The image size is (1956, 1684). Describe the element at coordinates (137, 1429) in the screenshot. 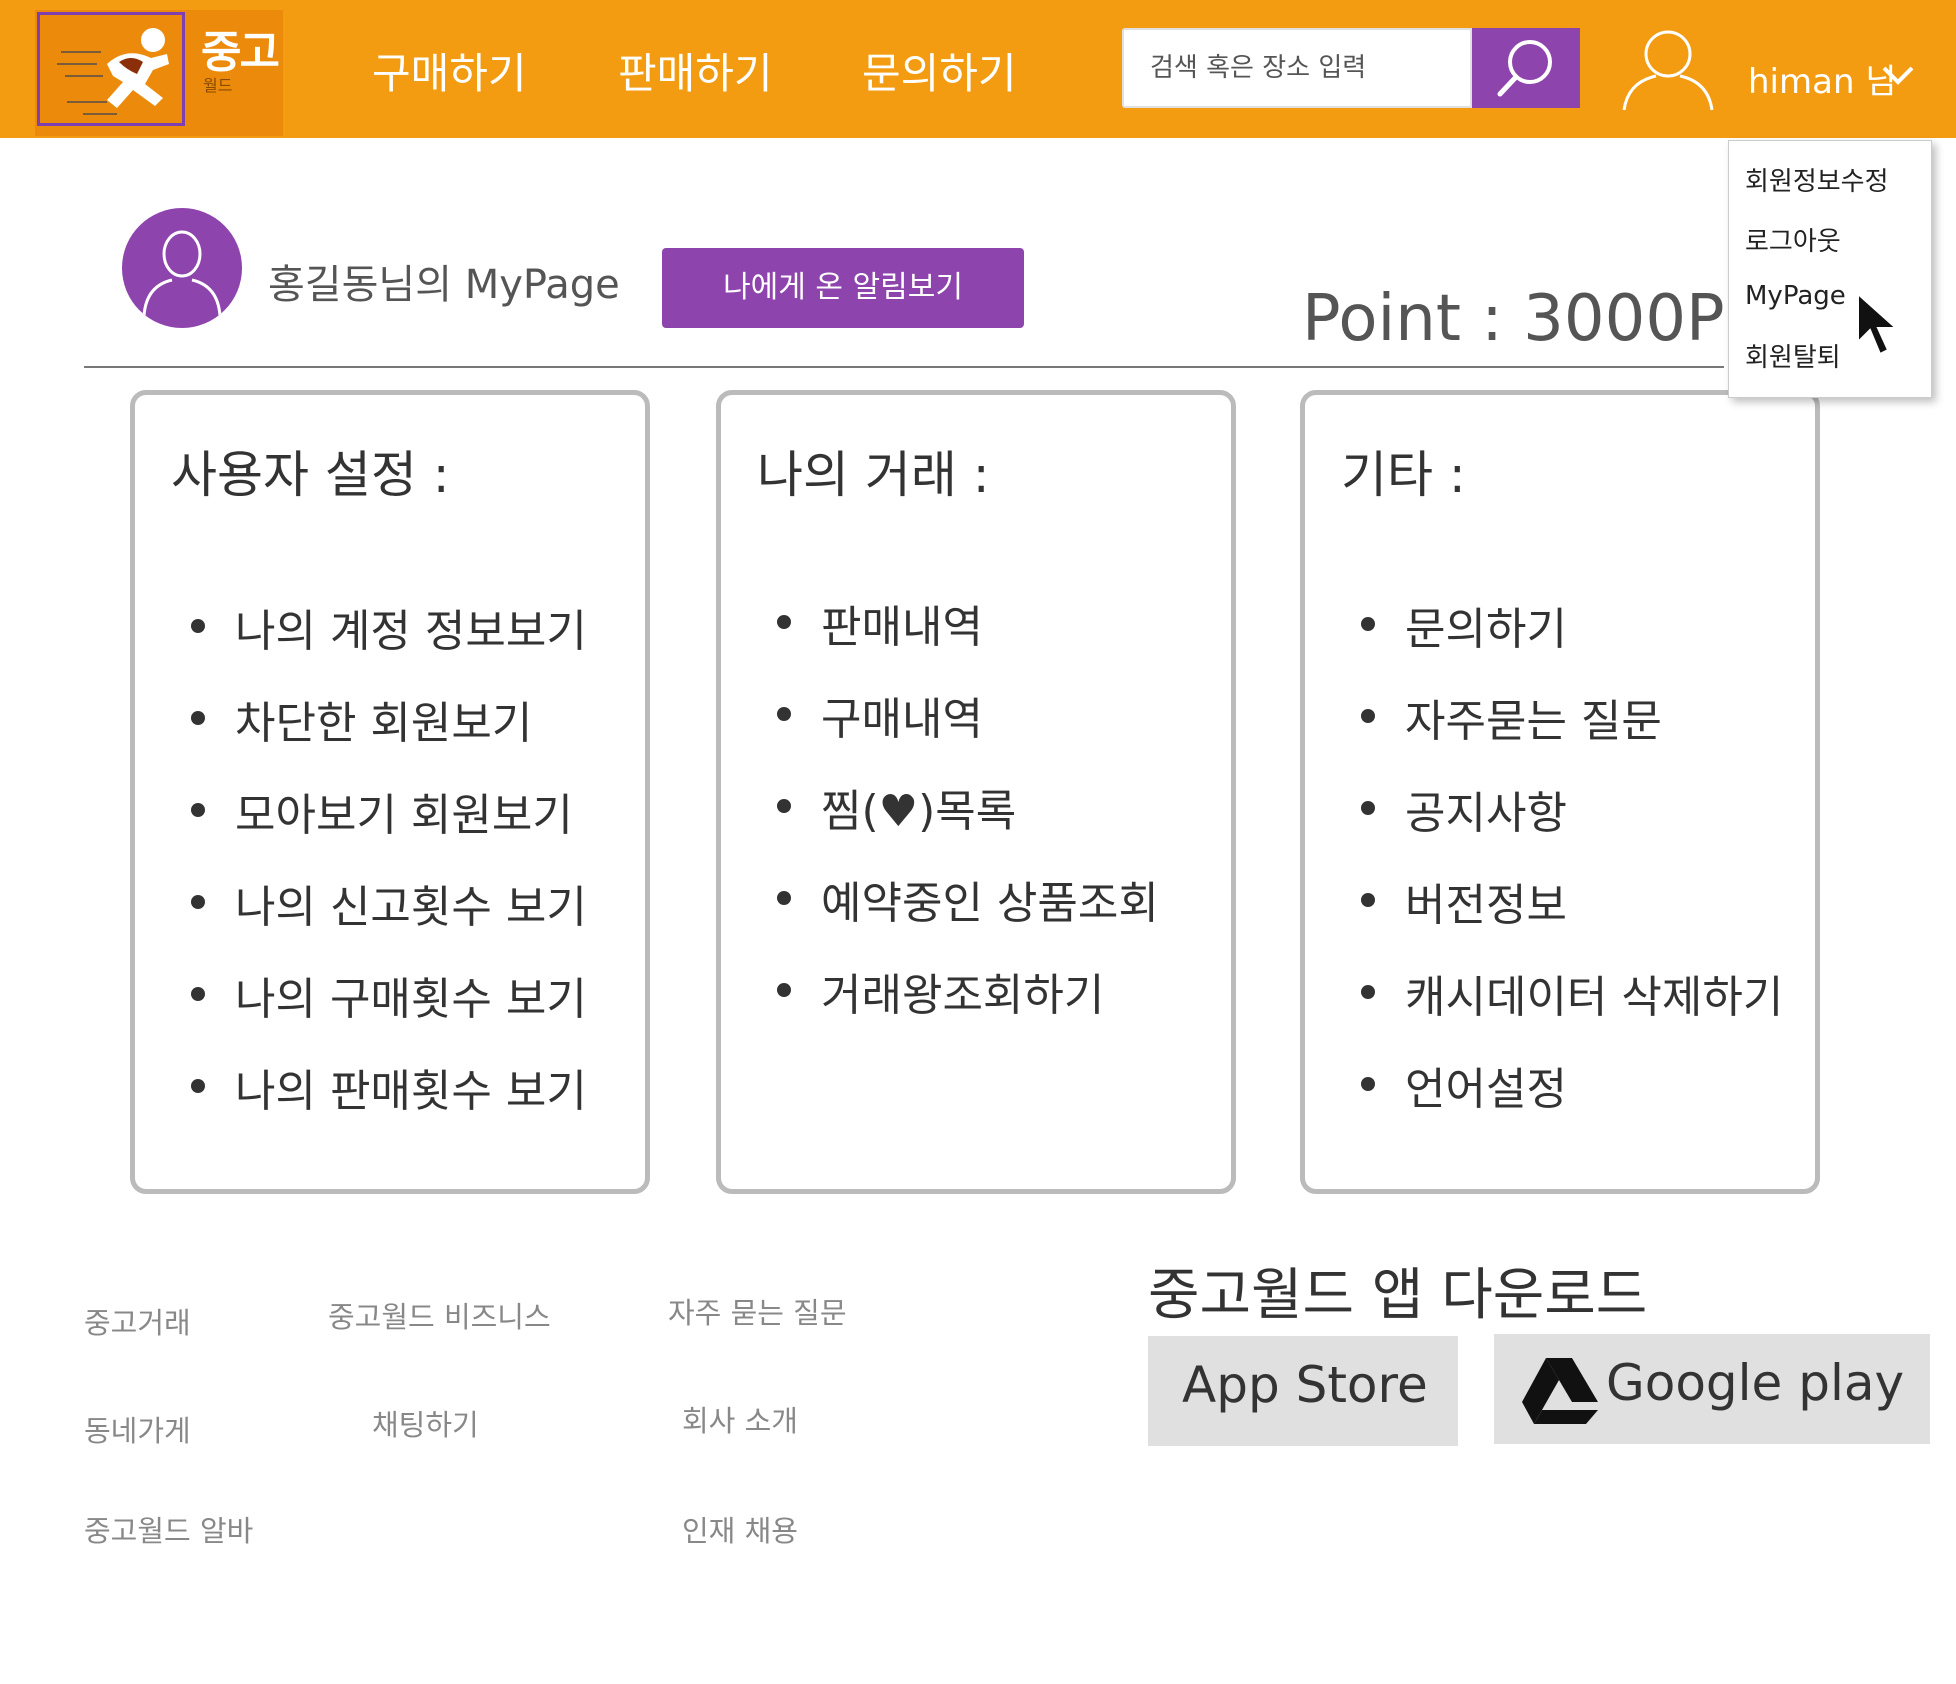

I see `footer-link-local-stores: 동네가게` at that location.